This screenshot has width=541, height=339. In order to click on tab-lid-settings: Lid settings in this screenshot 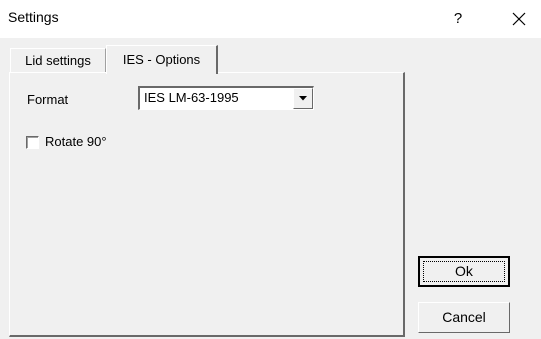, I will do `click(58, 60)`.